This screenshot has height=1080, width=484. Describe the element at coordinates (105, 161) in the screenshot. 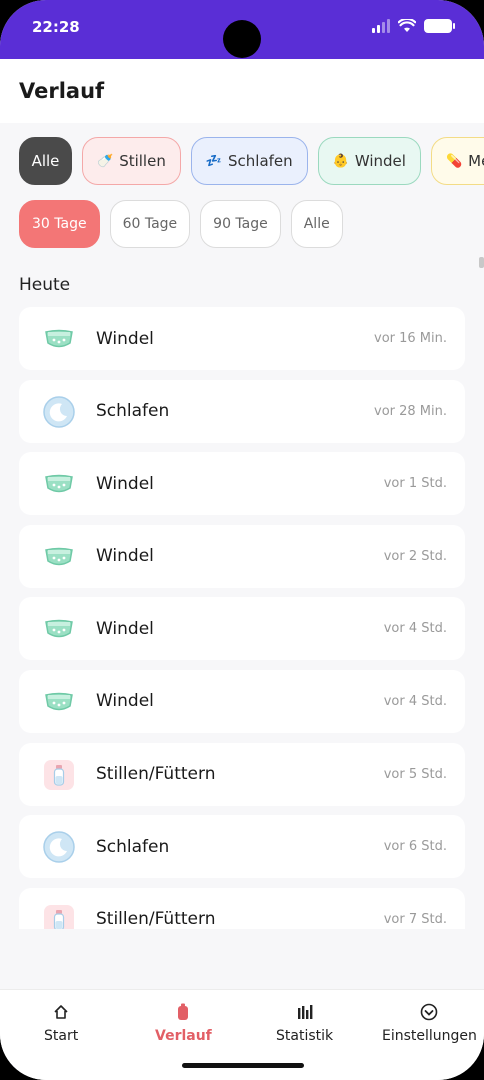

I see `bottle-icon: 🍼` at that location.